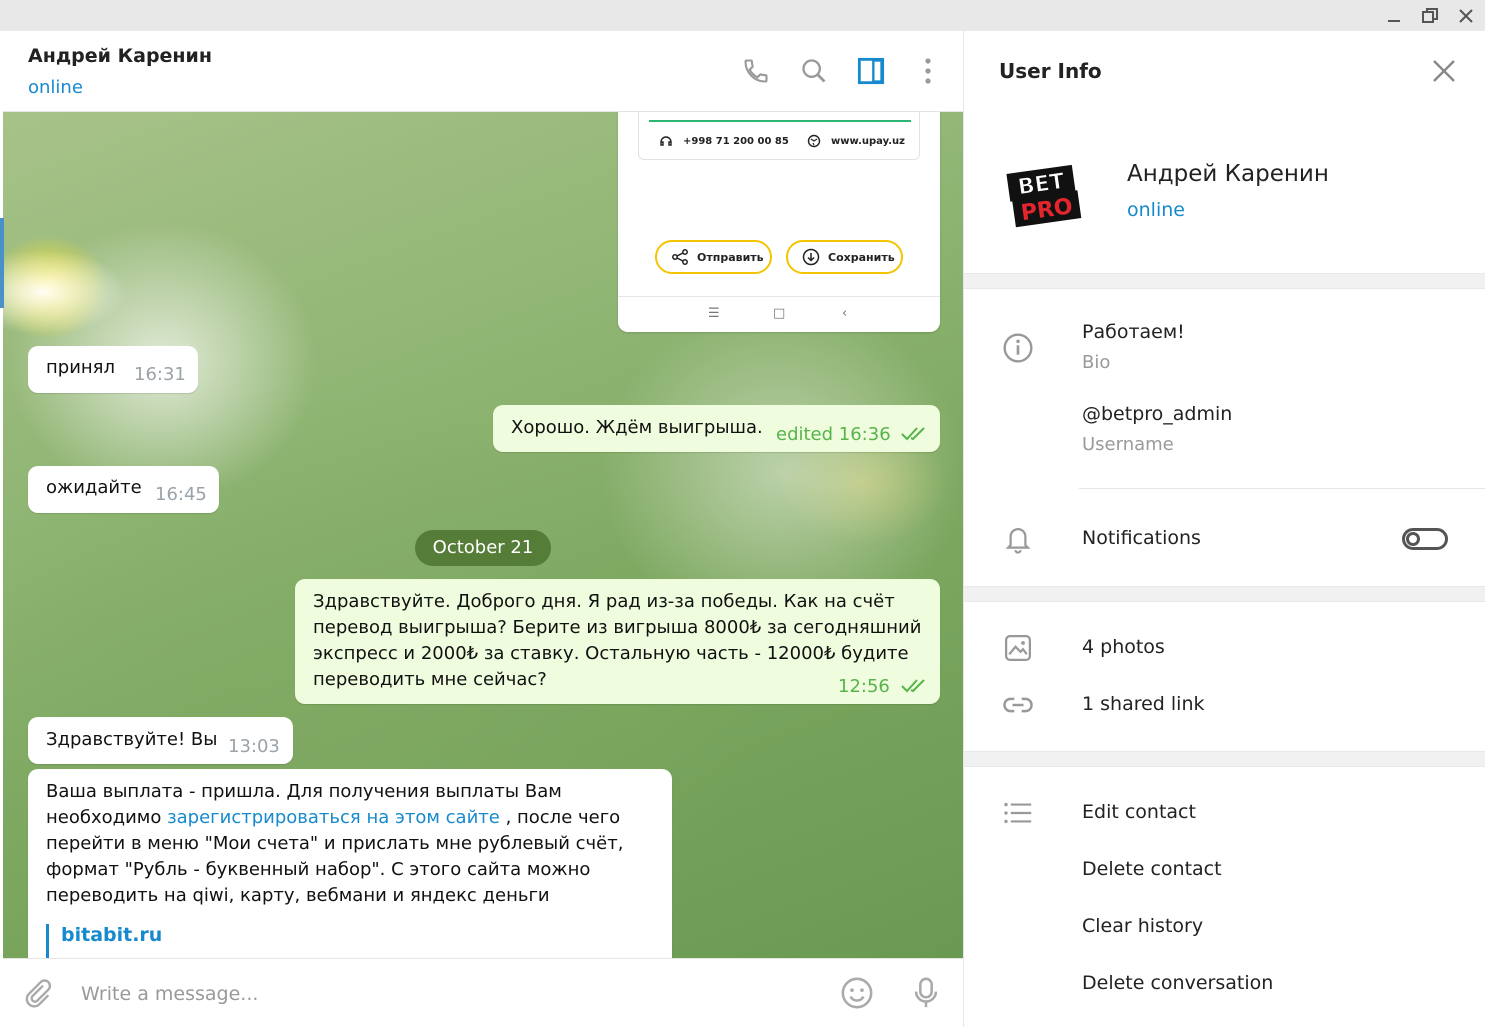 This screenshot has height=1027, width=1485. I want to click on message-text: Здравствуйте! Вы, so click(132, 739).